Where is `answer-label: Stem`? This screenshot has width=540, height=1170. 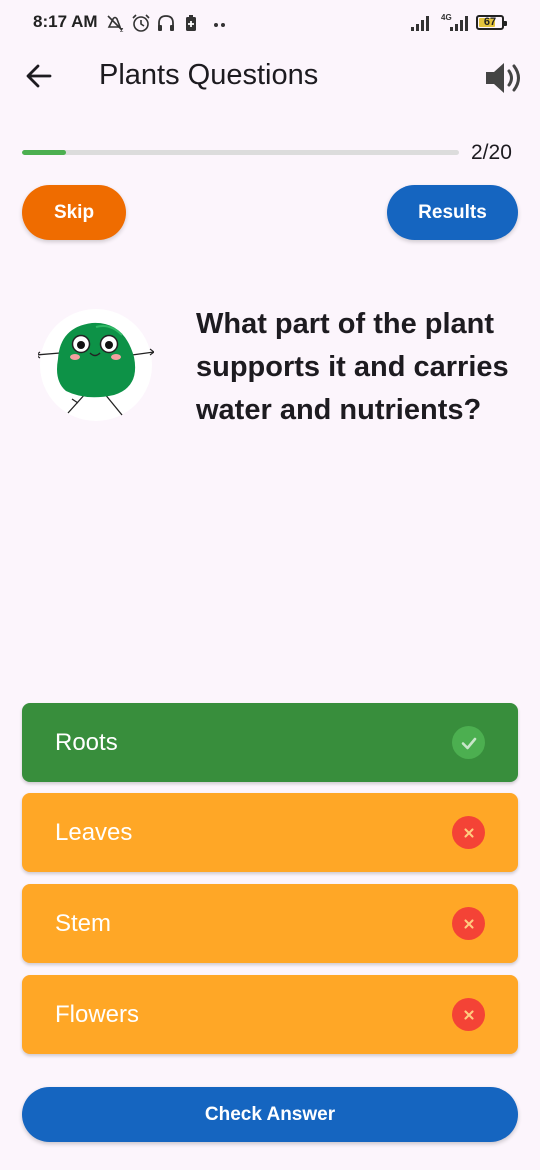 answer-label: Stem is located at coordinates (83, 923).